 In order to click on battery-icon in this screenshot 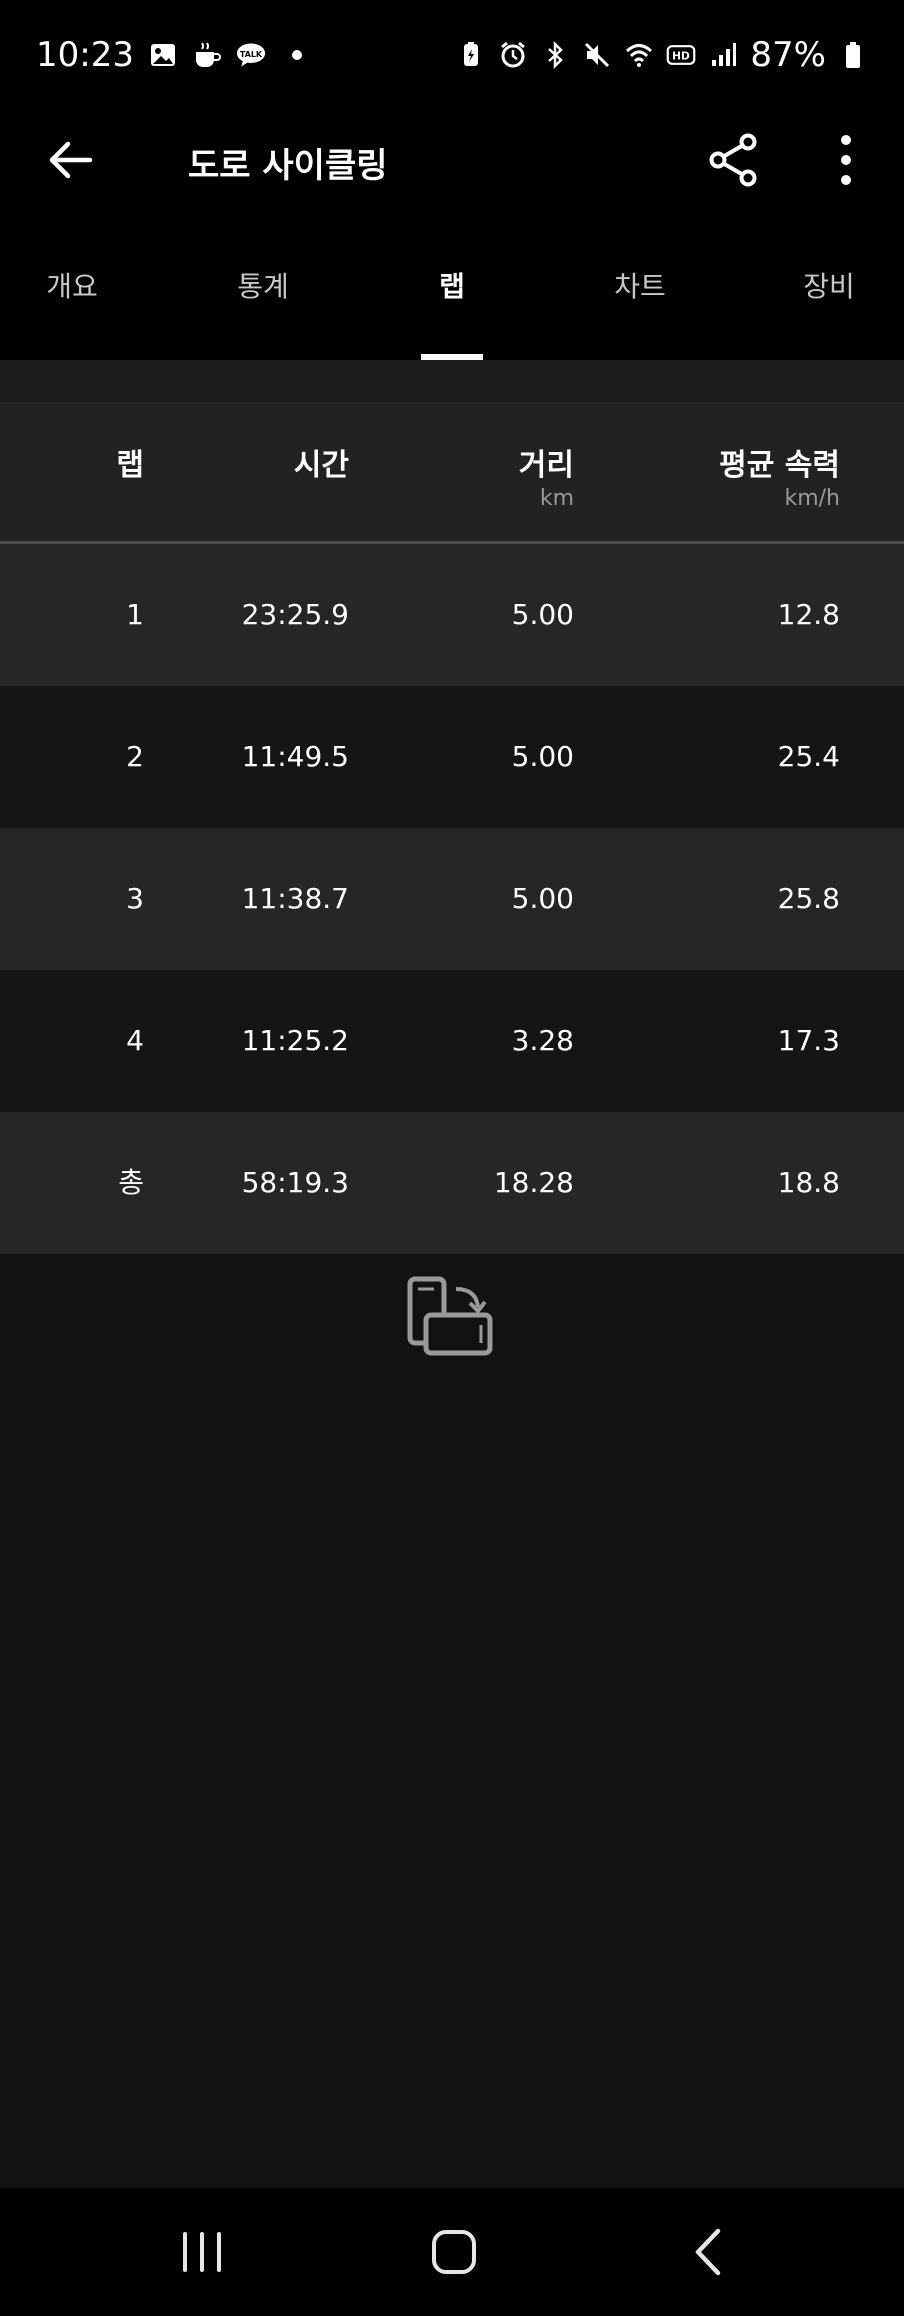, I will do `click(853, 55)`.